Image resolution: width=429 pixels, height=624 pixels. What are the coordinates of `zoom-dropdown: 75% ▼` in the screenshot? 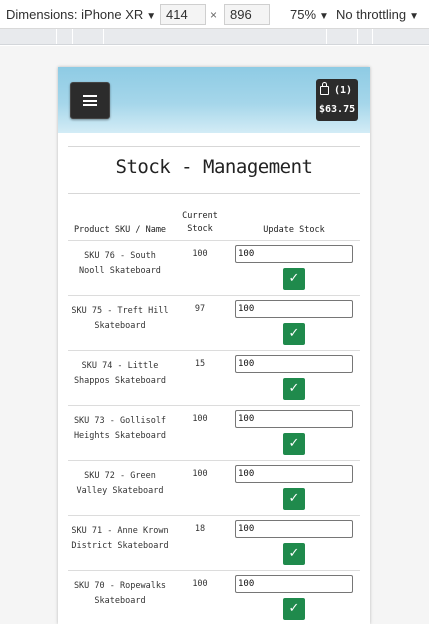 It's located at (309, 14).